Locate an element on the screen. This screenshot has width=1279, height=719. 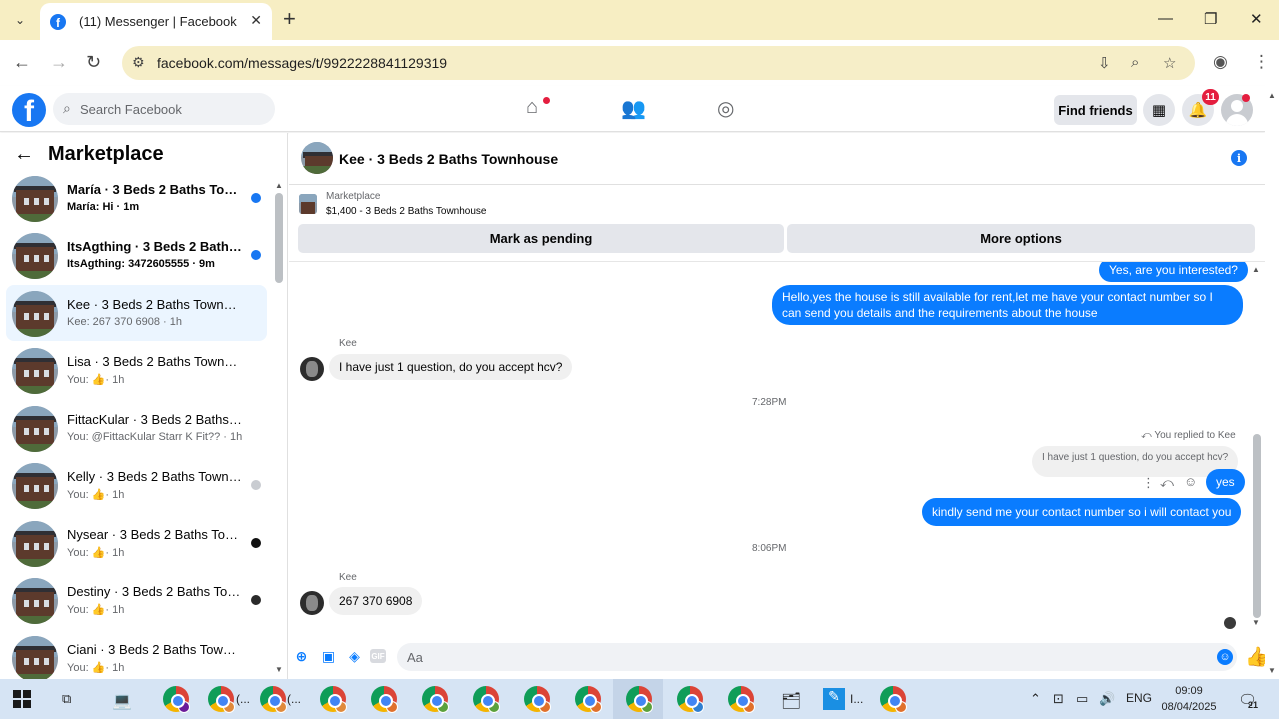
menu-grid-icon: ▦ is located at coordinates (1159, 110).